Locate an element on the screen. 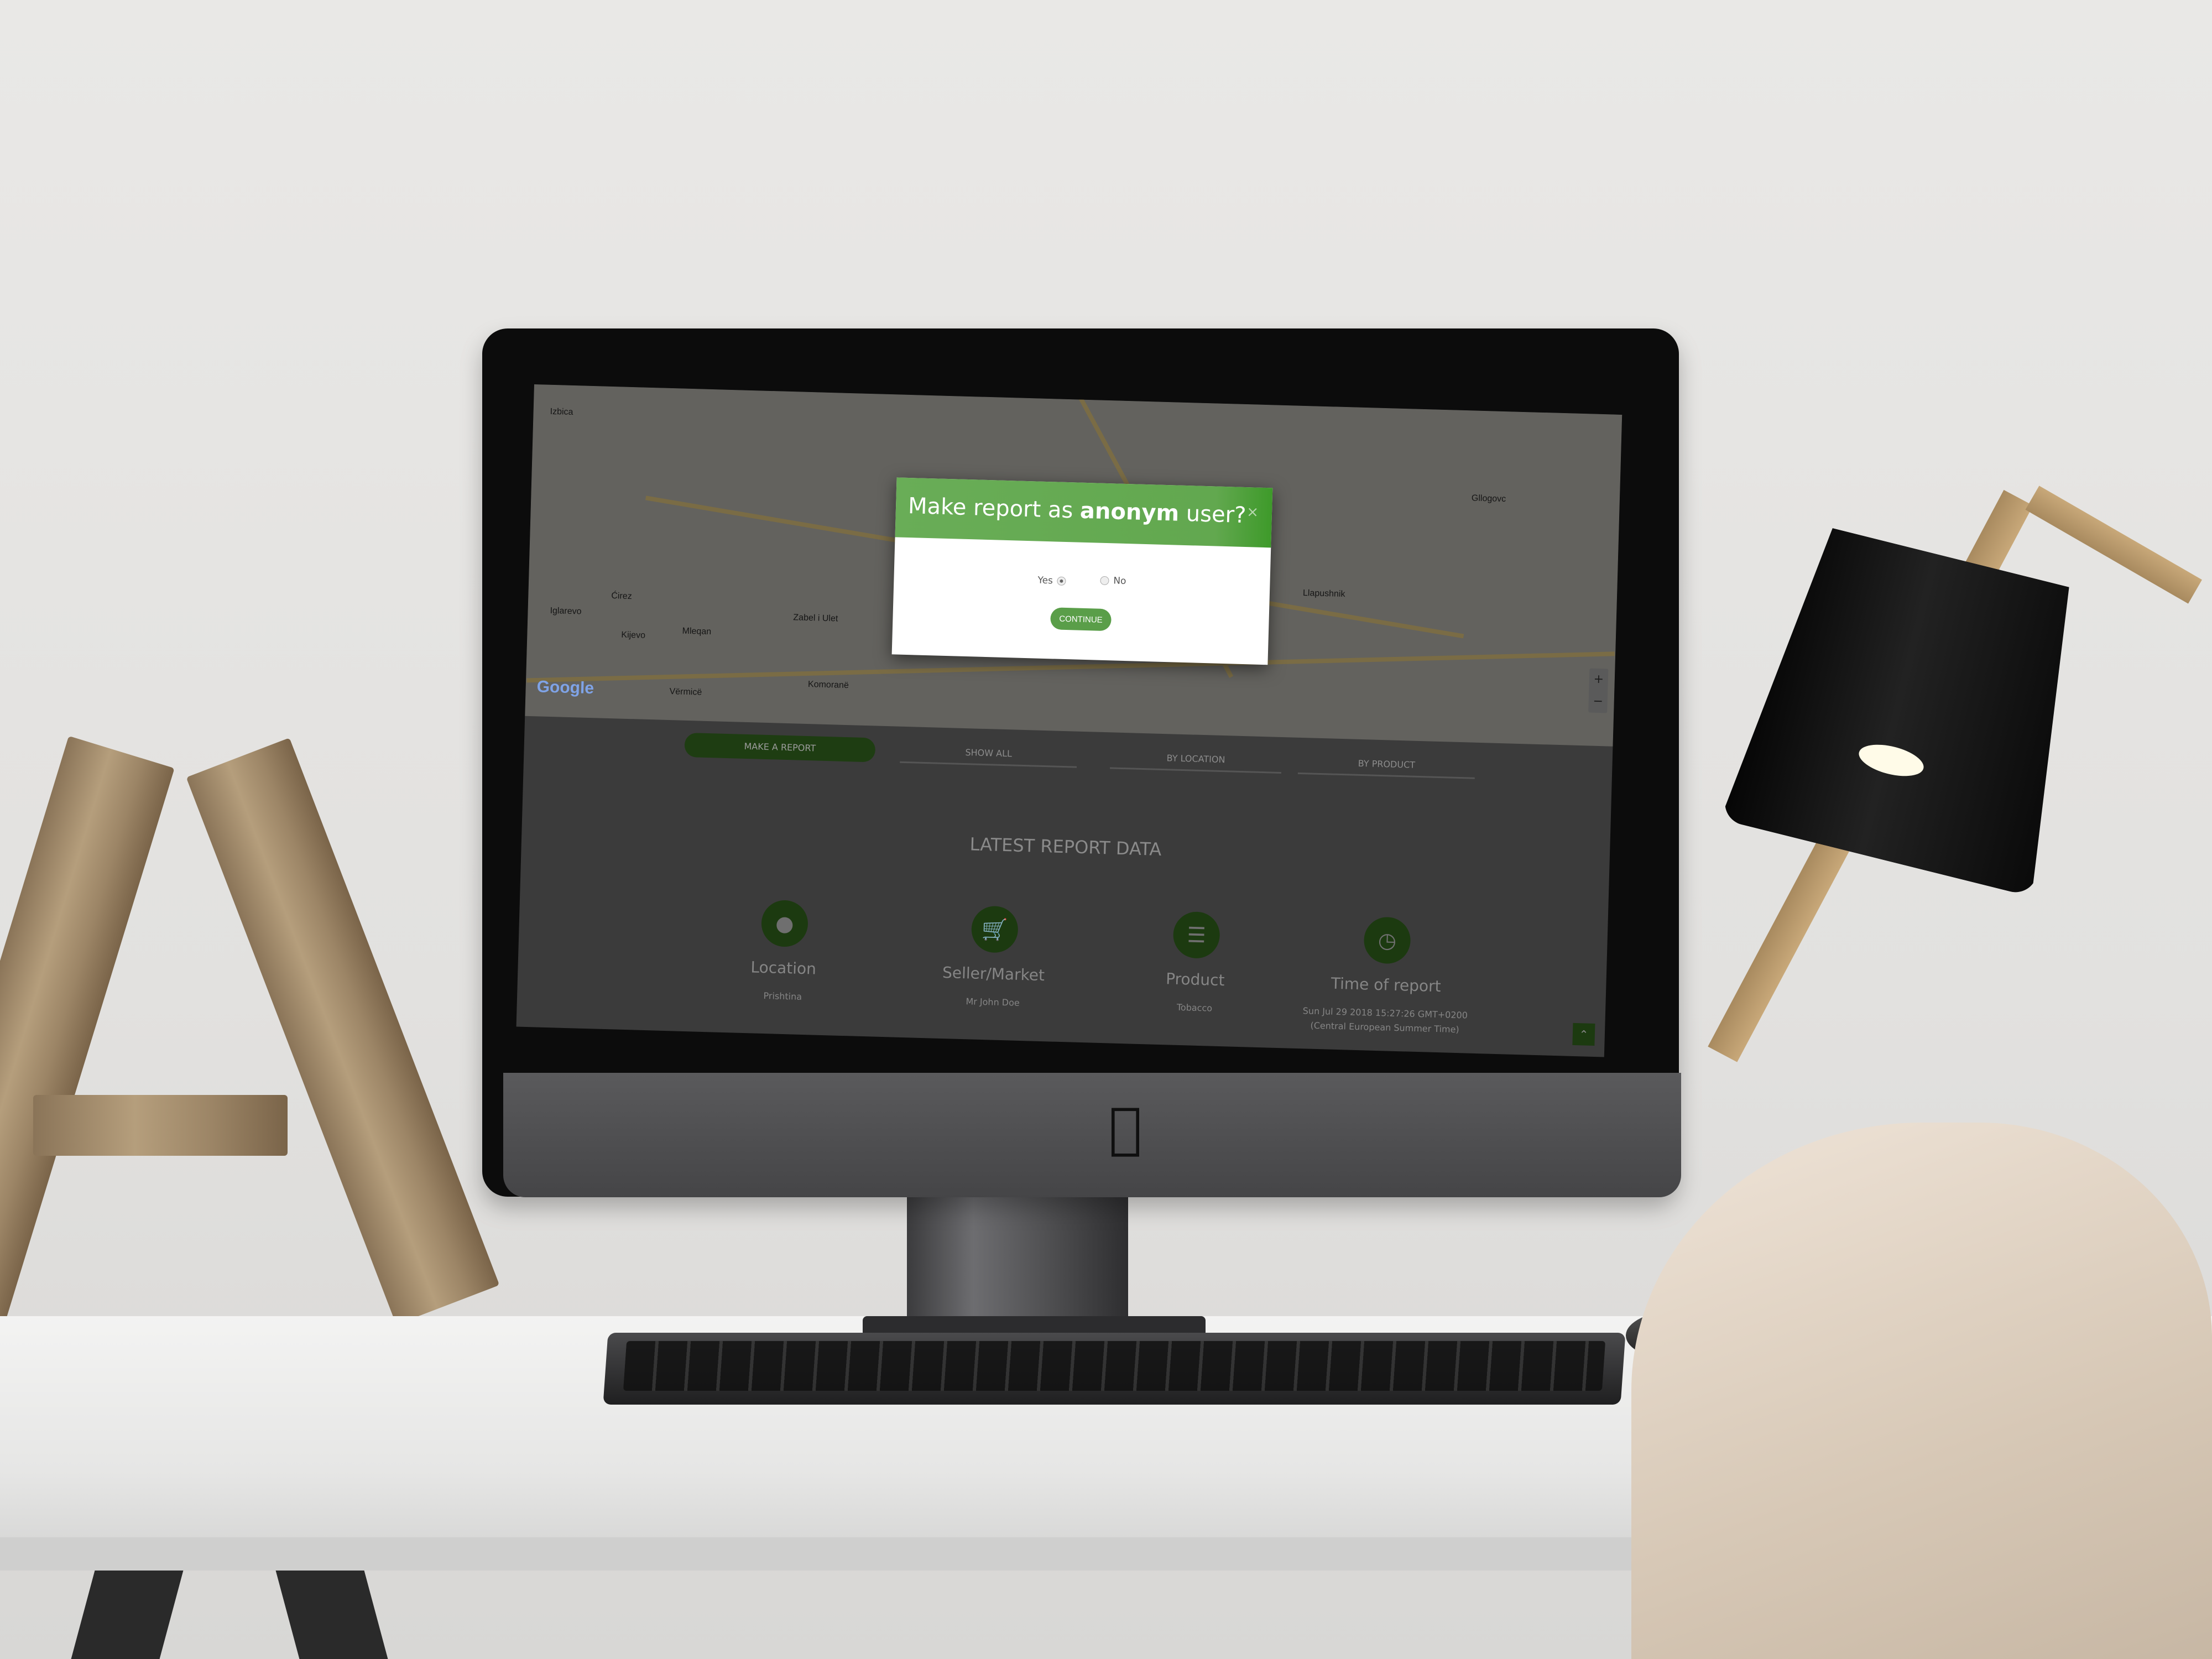 The image size is (2212, 1659). map-label: Komoranë is located at coordinates (828, 686).